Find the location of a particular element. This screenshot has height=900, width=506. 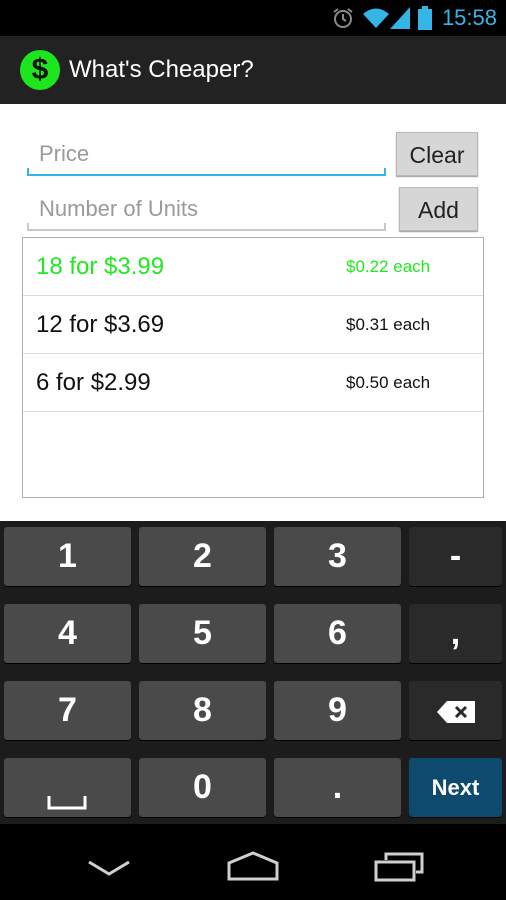

list-item: 12 for $3.69 $0.31 each is located at coordinates (253, 325).